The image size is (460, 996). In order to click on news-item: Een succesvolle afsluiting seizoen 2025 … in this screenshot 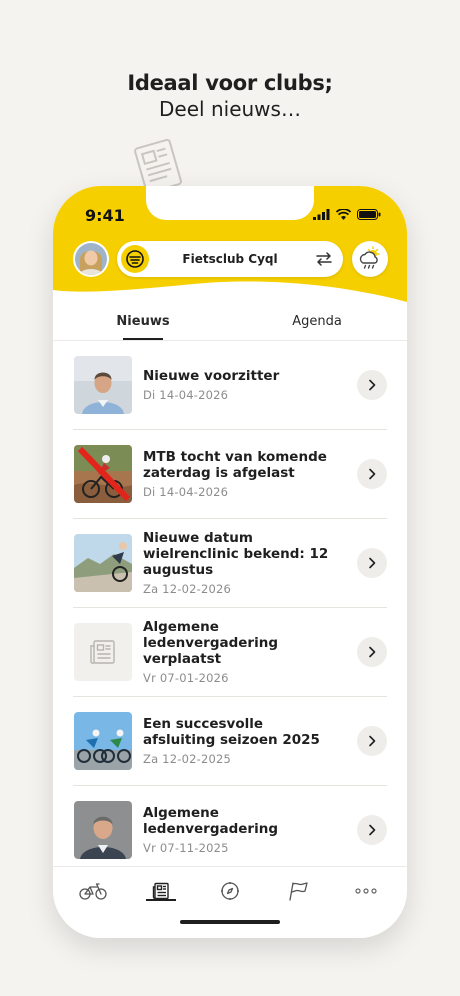, I will do `click(230, 741)`.